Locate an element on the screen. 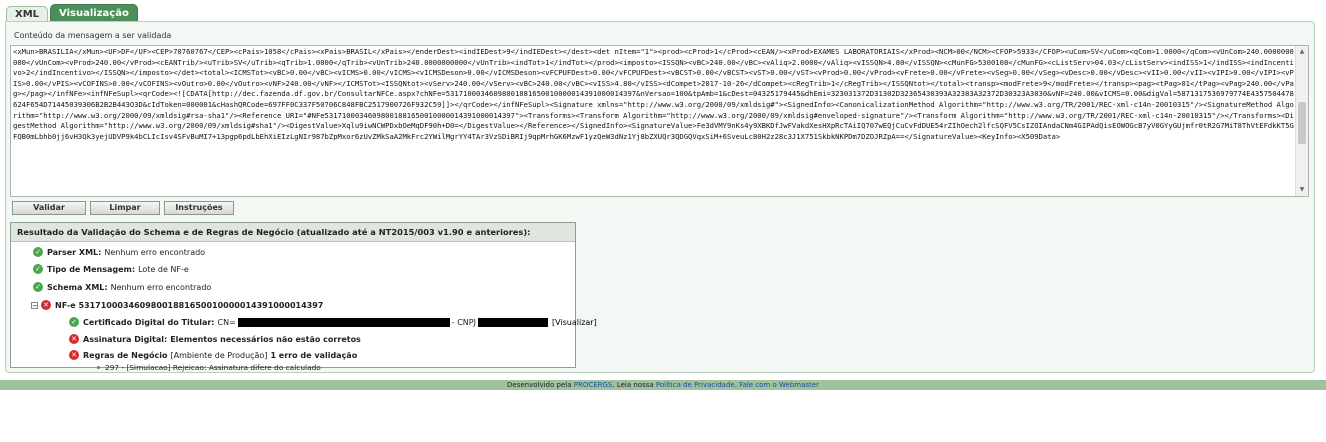 This screenshot has height=442, width=1326. regras-label: Regras de Negócio is located at coordinates (125, 355).